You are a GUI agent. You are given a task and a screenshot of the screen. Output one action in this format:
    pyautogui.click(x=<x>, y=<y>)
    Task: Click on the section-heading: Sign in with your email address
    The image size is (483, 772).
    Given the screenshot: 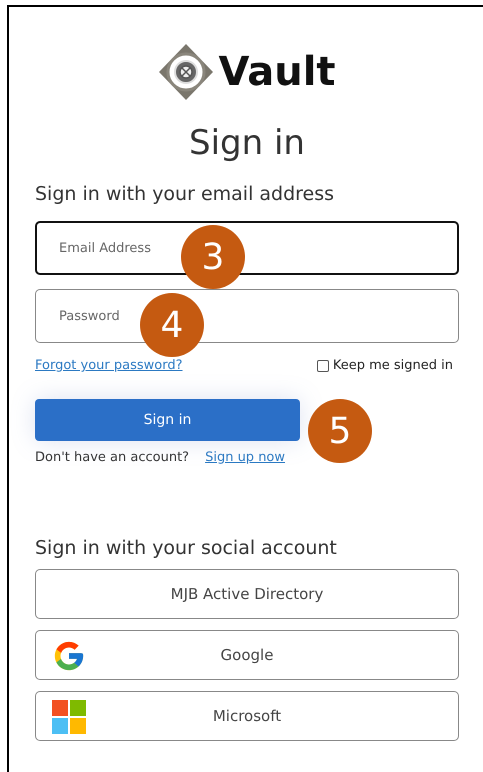 What is the action you would take?
    pyautogui.click(x=185, y=194)
    